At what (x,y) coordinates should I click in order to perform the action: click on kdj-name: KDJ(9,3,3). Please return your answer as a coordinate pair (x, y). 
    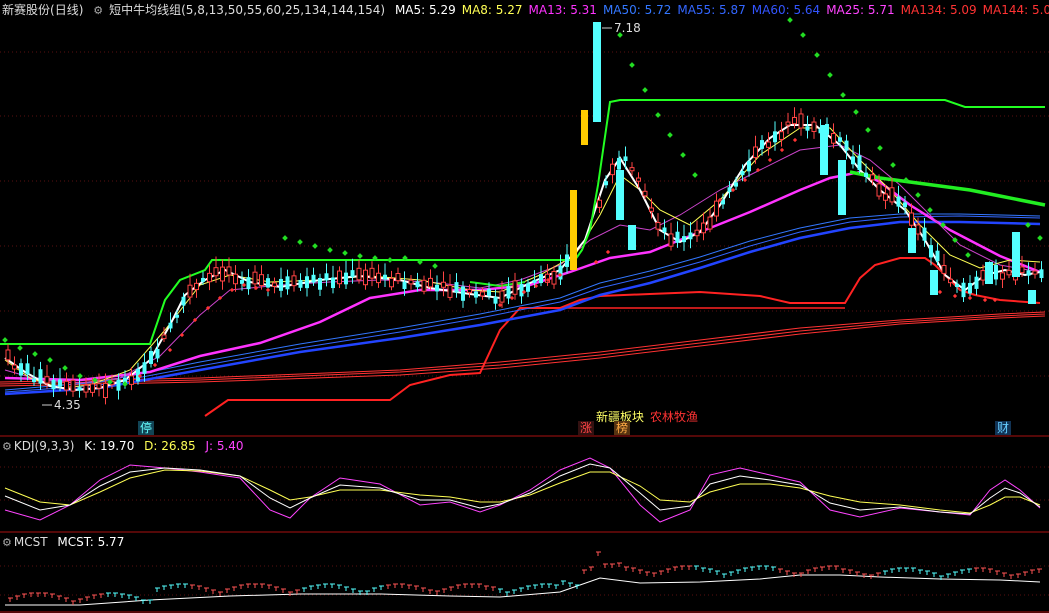
    Looking at the image, I should click on (44, 446).